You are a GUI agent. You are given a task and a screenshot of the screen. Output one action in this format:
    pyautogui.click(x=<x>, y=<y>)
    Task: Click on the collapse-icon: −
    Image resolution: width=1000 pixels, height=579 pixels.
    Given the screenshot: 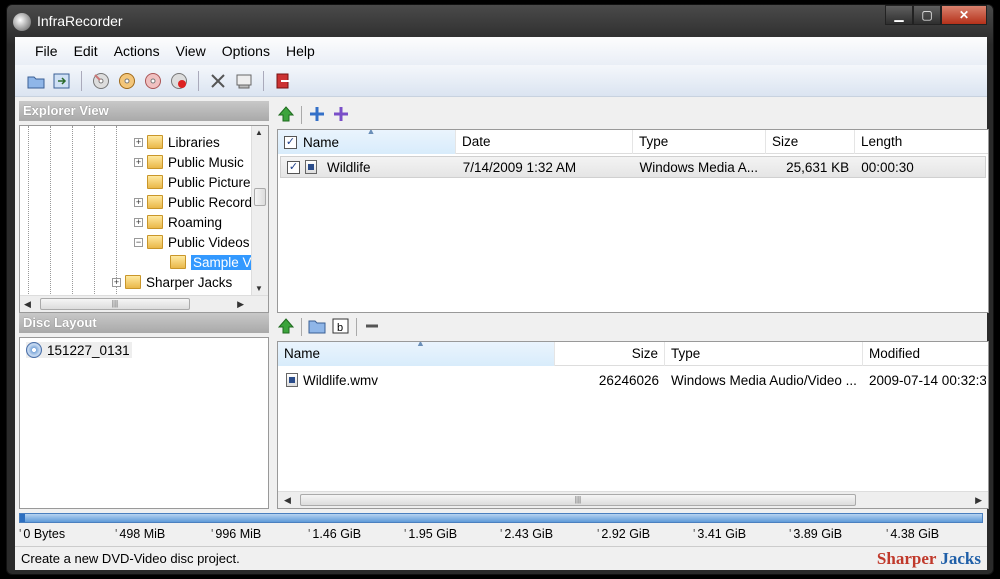 What is the action you would take?
    pyautogui.click(x=138, y=242)
    